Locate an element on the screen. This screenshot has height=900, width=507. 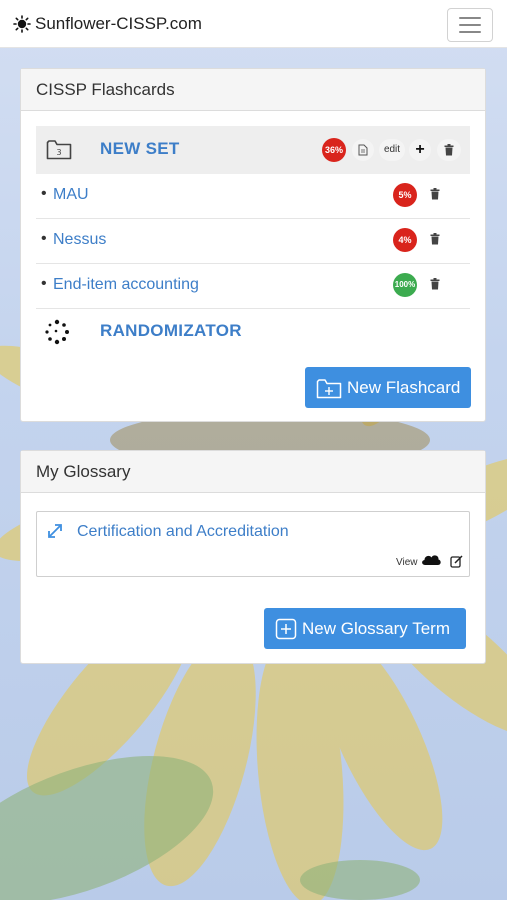
brand-name: Sunflower-CISSP.com is located at coordinates (118, 23).